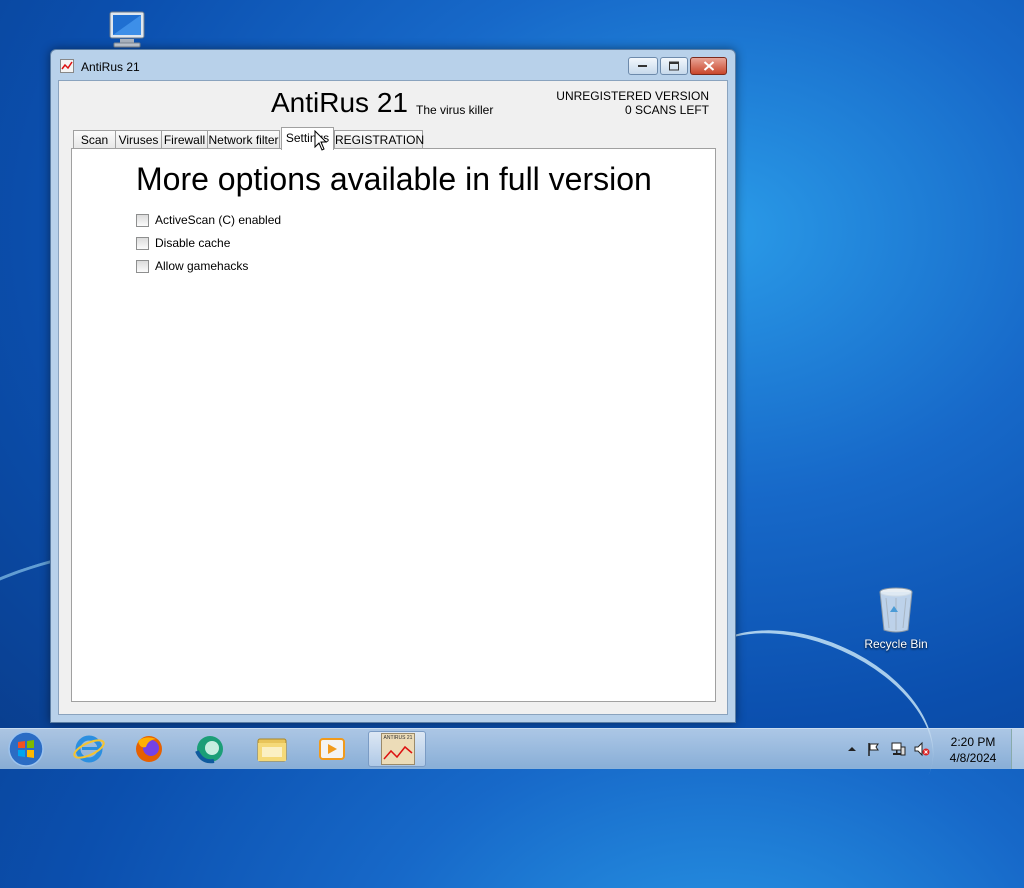  I want to click on windows-logo-icon, so click(26, 749).